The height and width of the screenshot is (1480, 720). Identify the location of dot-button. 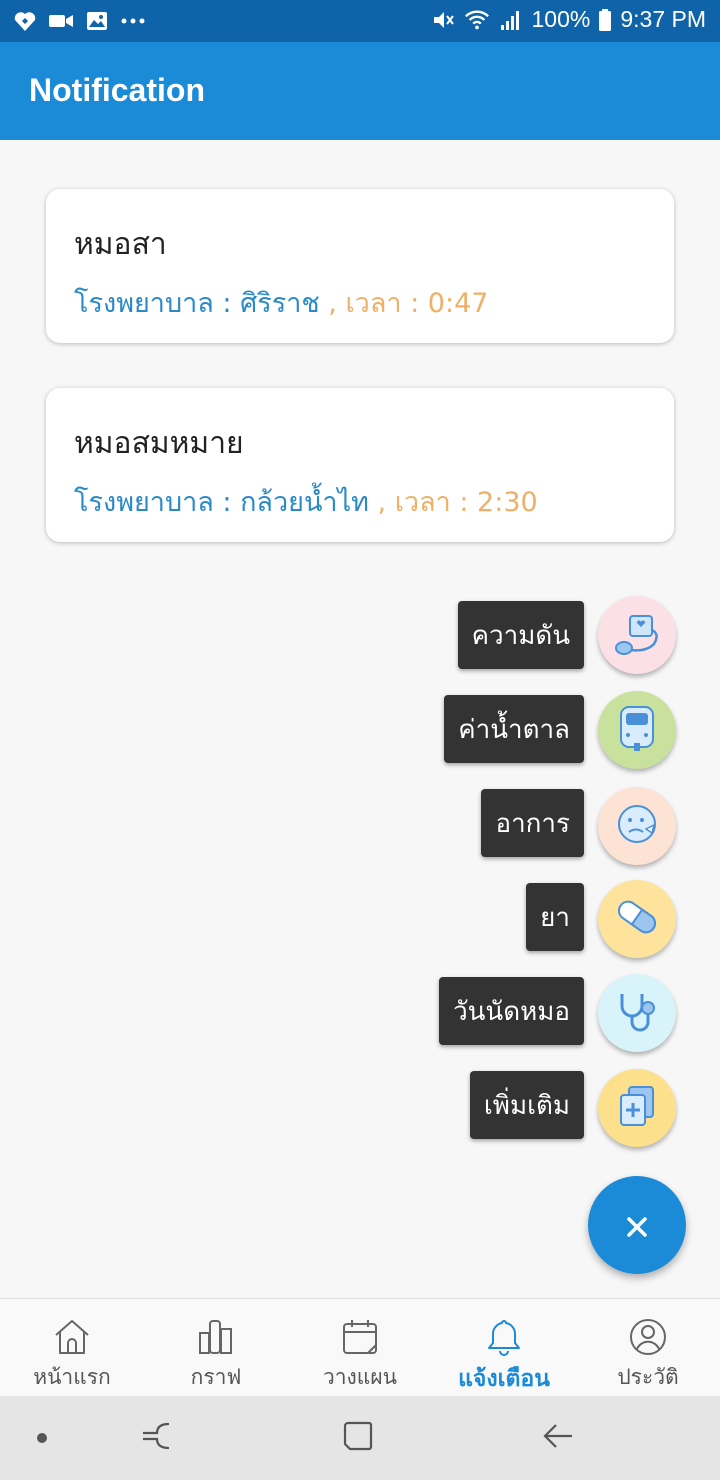
(42, 1438).